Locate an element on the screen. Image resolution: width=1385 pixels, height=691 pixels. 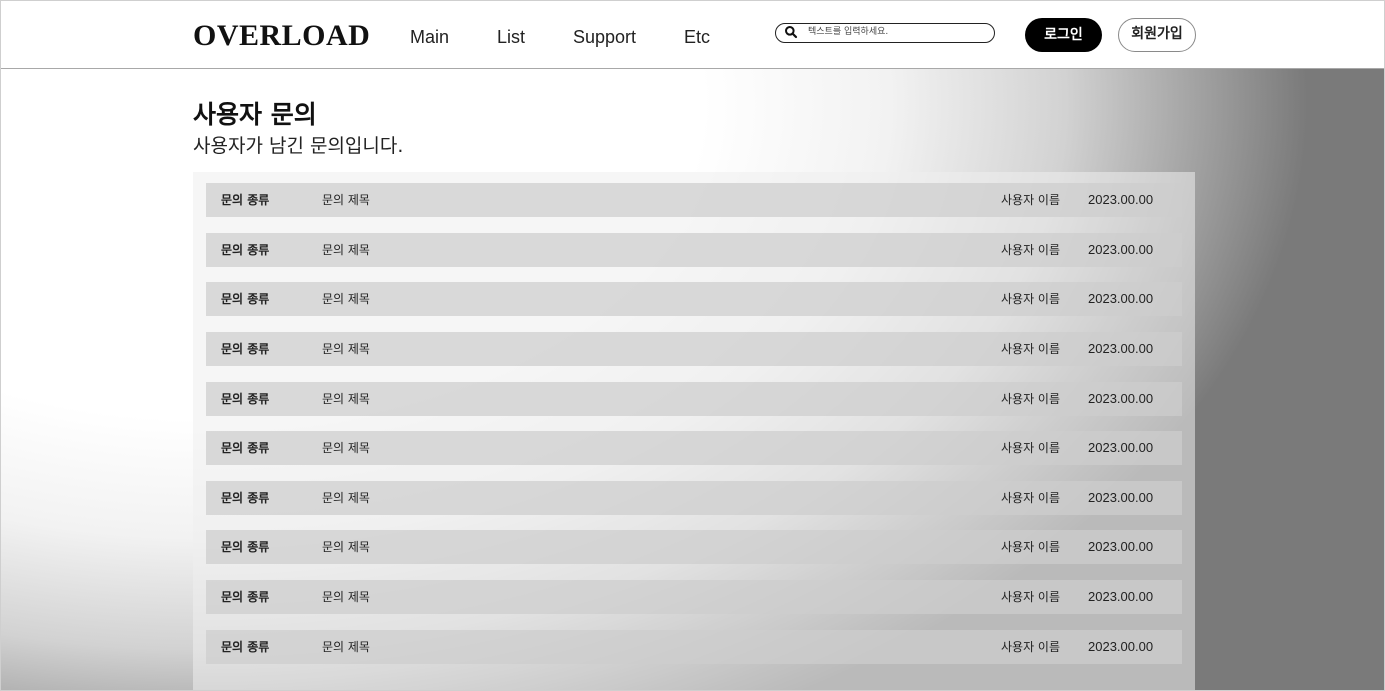
signup-button: 회원가입 is located at coordinates (1157, 35).